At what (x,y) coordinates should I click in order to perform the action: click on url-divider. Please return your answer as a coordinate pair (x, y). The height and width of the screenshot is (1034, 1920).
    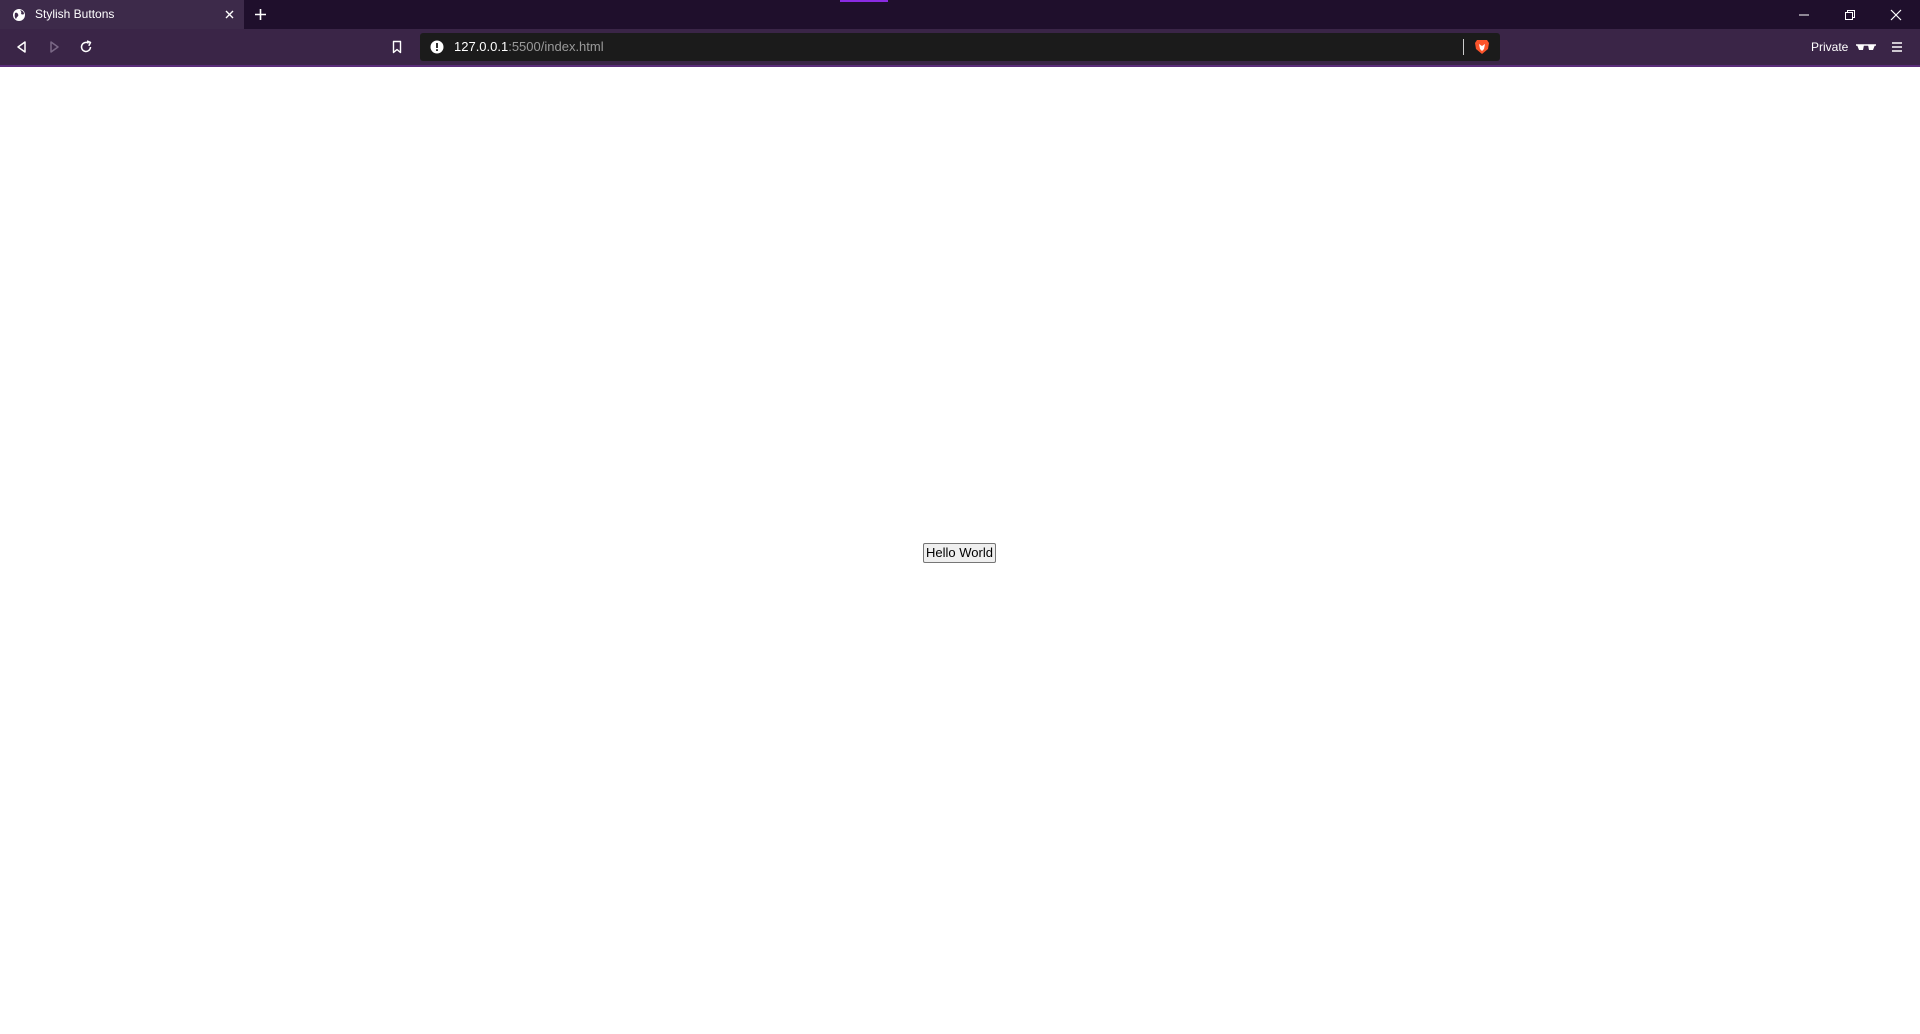
    Looking at the image, I should click on (1463, 47).